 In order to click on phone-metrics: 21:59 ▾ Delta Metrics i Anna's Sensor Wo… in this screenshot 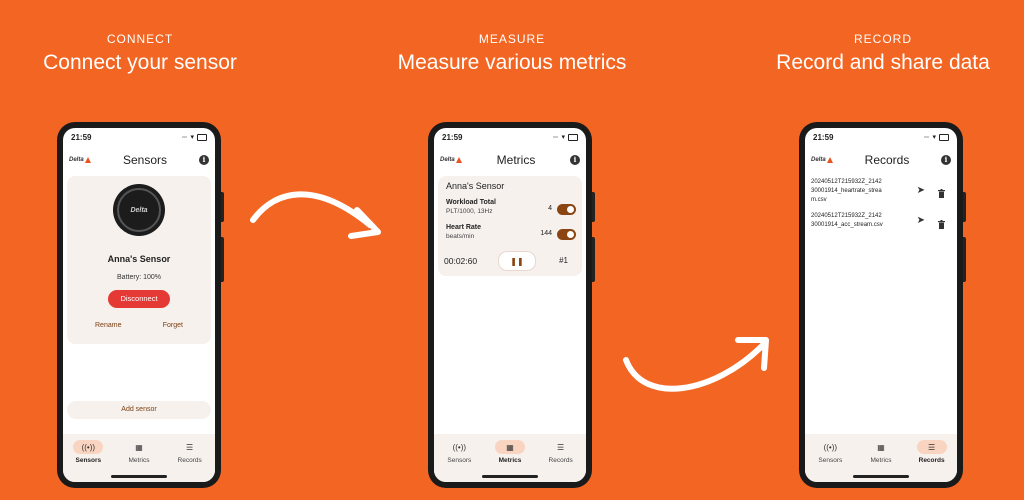, I will do `click(511, 305)`.